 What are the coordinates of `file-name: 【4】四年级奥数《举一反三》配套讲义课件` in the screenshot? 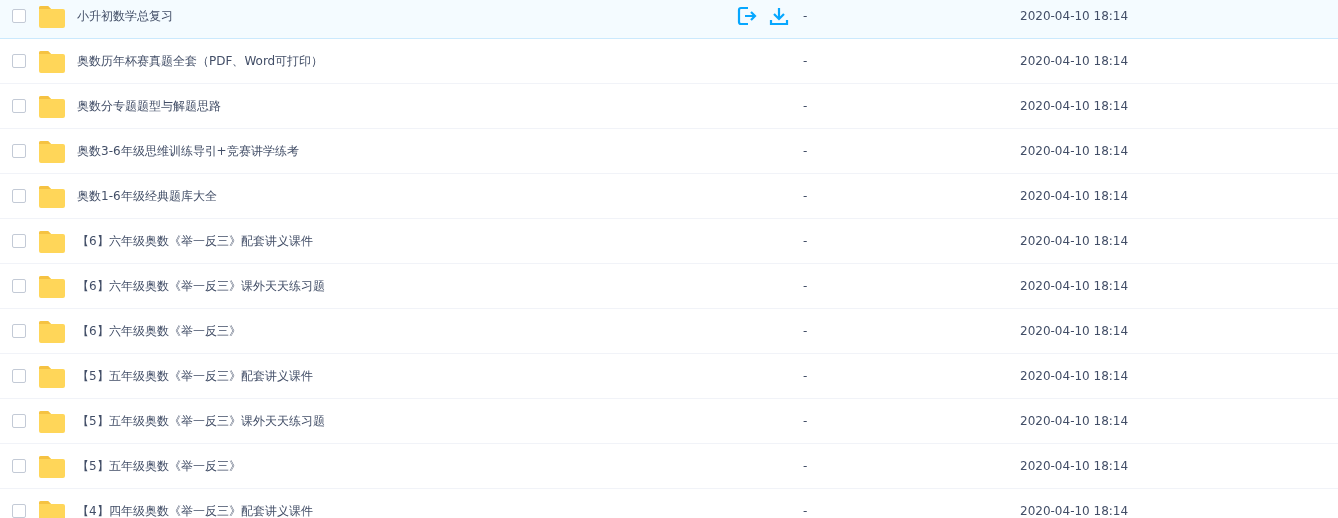 It's located at (407, 510).